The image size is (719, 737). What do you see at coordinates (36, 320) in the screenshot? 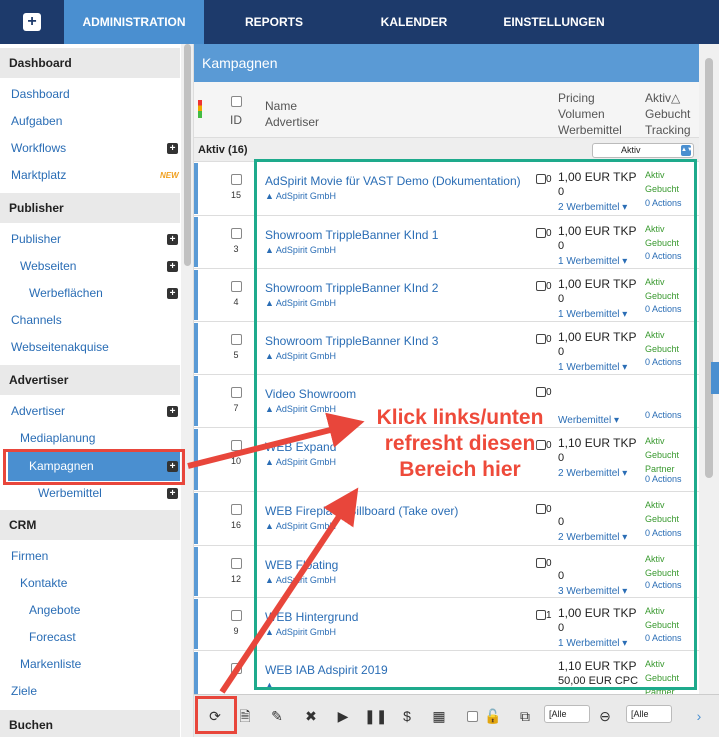
I see `sidebar-item-channels: Channels` at bounding box center [36, 320].